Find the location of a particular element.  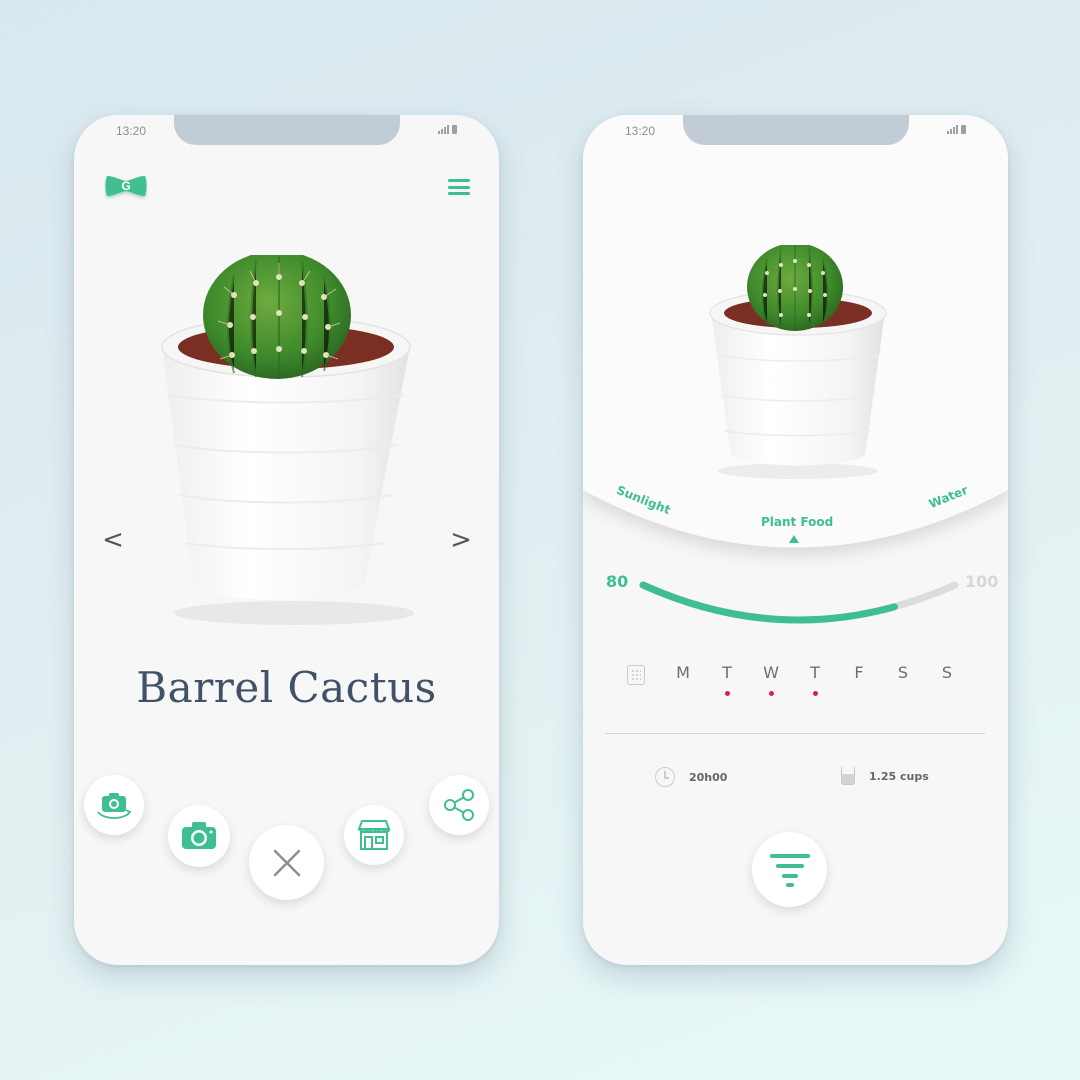

store-button is located at coordinates (374, 835).